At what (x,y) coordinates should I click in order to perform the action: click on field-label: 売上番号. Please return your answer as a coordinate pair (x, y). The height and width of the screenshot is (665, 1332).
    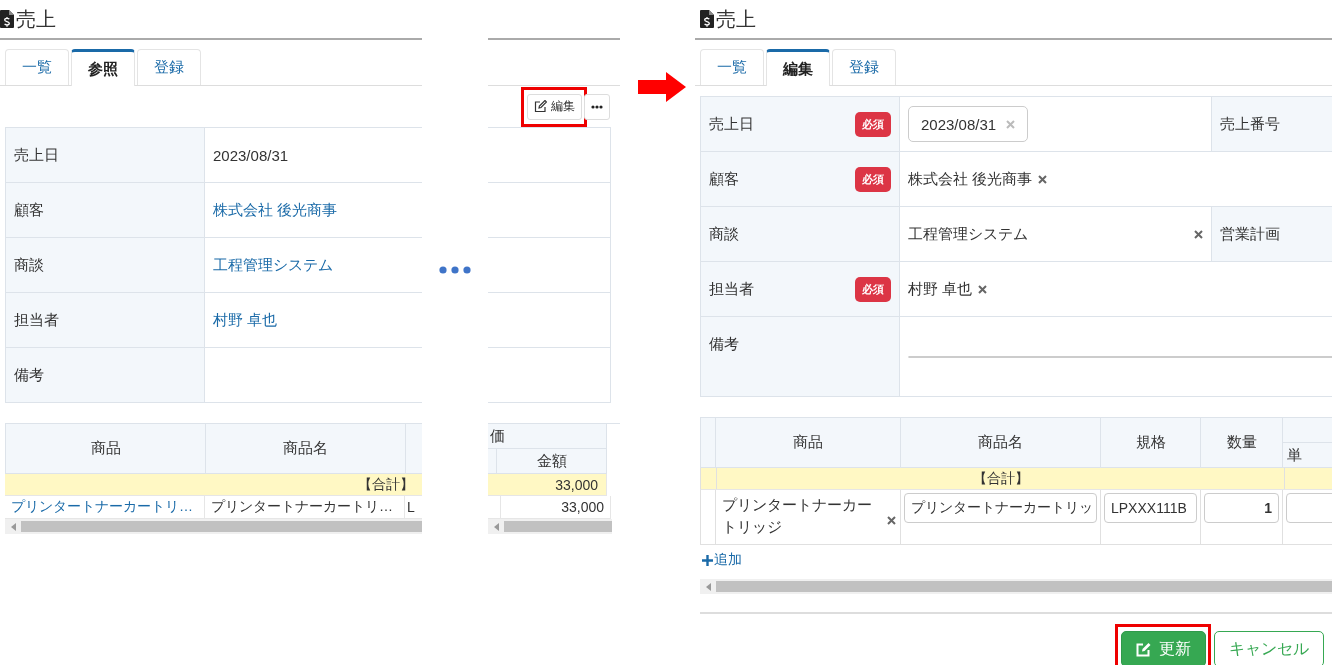
    Looking at the image, I should click on (1250, 124).